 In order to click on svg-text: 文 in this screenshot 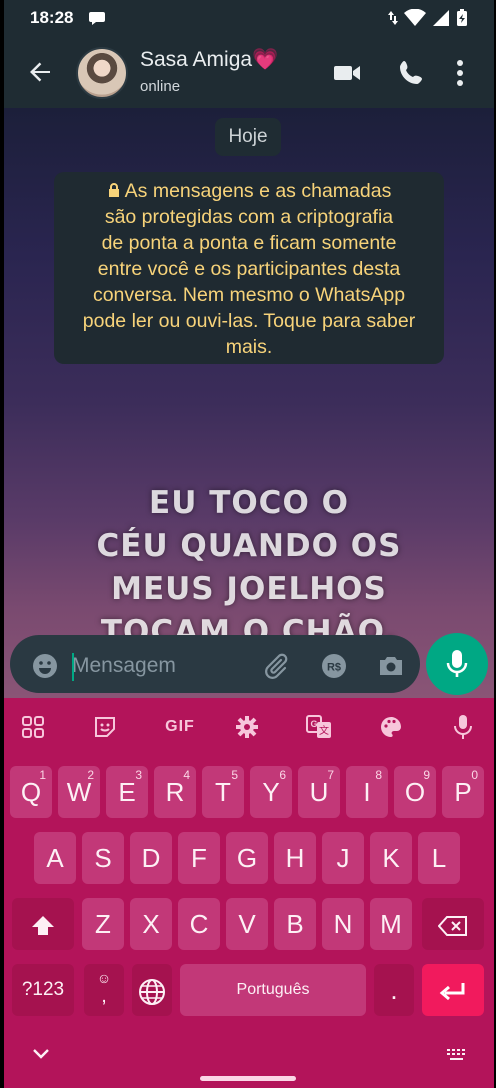, I will do `click(324, 730)`.